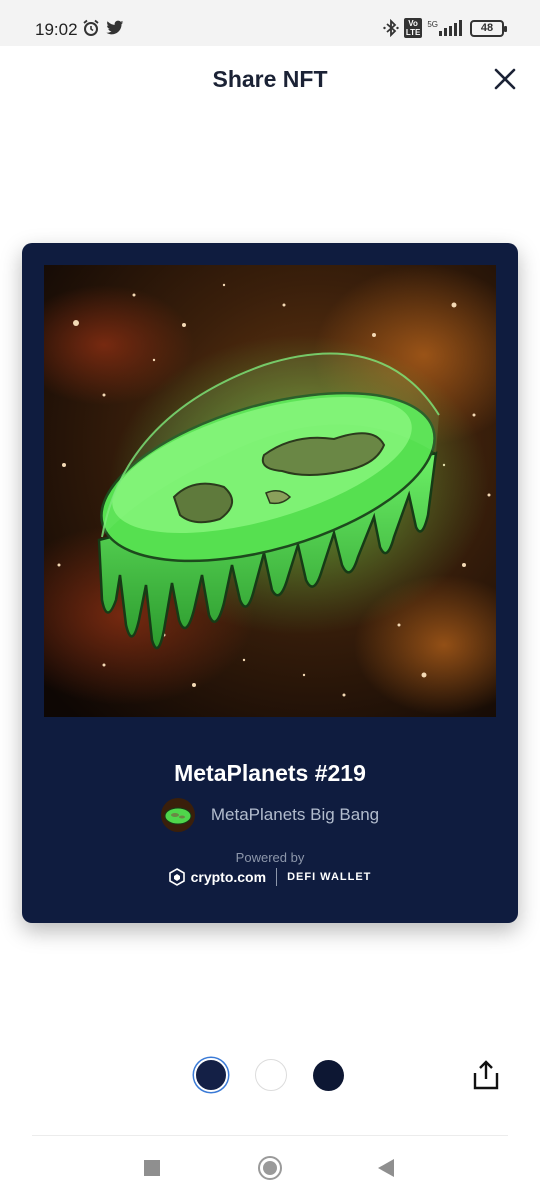  I want to click on theme-swatch-dark-blue, so click(211, 1075).